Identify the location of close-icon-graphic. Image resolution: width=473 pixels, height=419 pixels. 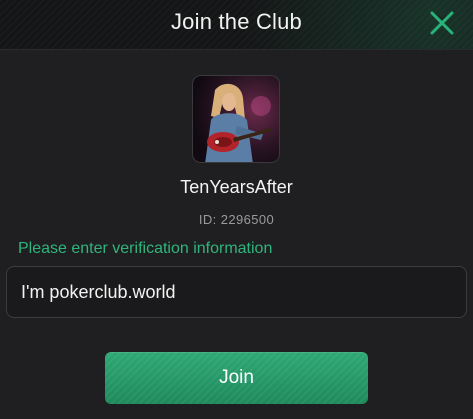
(442, 23).